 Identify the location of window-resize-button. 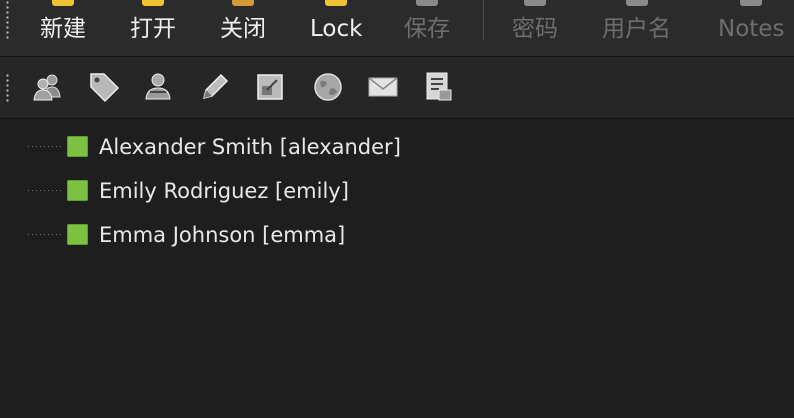
(270, 87).